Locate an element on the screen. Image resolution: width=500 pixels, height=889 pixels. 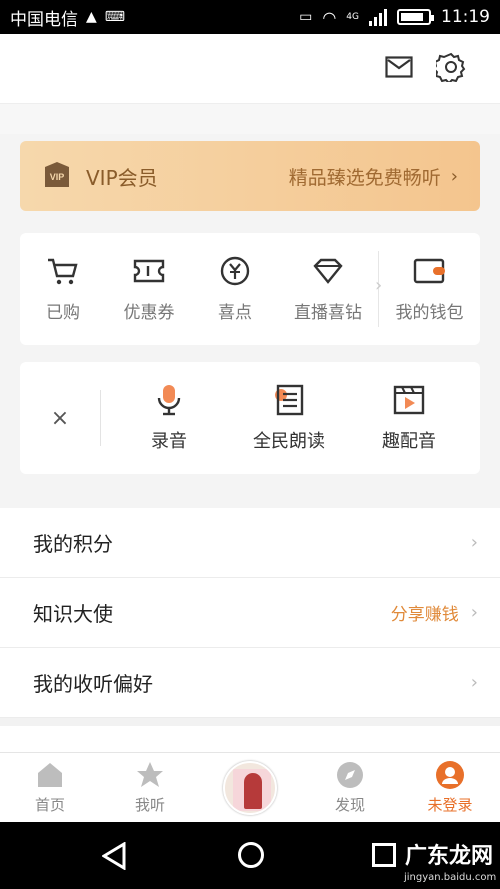
vip-badge-icon: VIP is located at coordinates (57, 174).